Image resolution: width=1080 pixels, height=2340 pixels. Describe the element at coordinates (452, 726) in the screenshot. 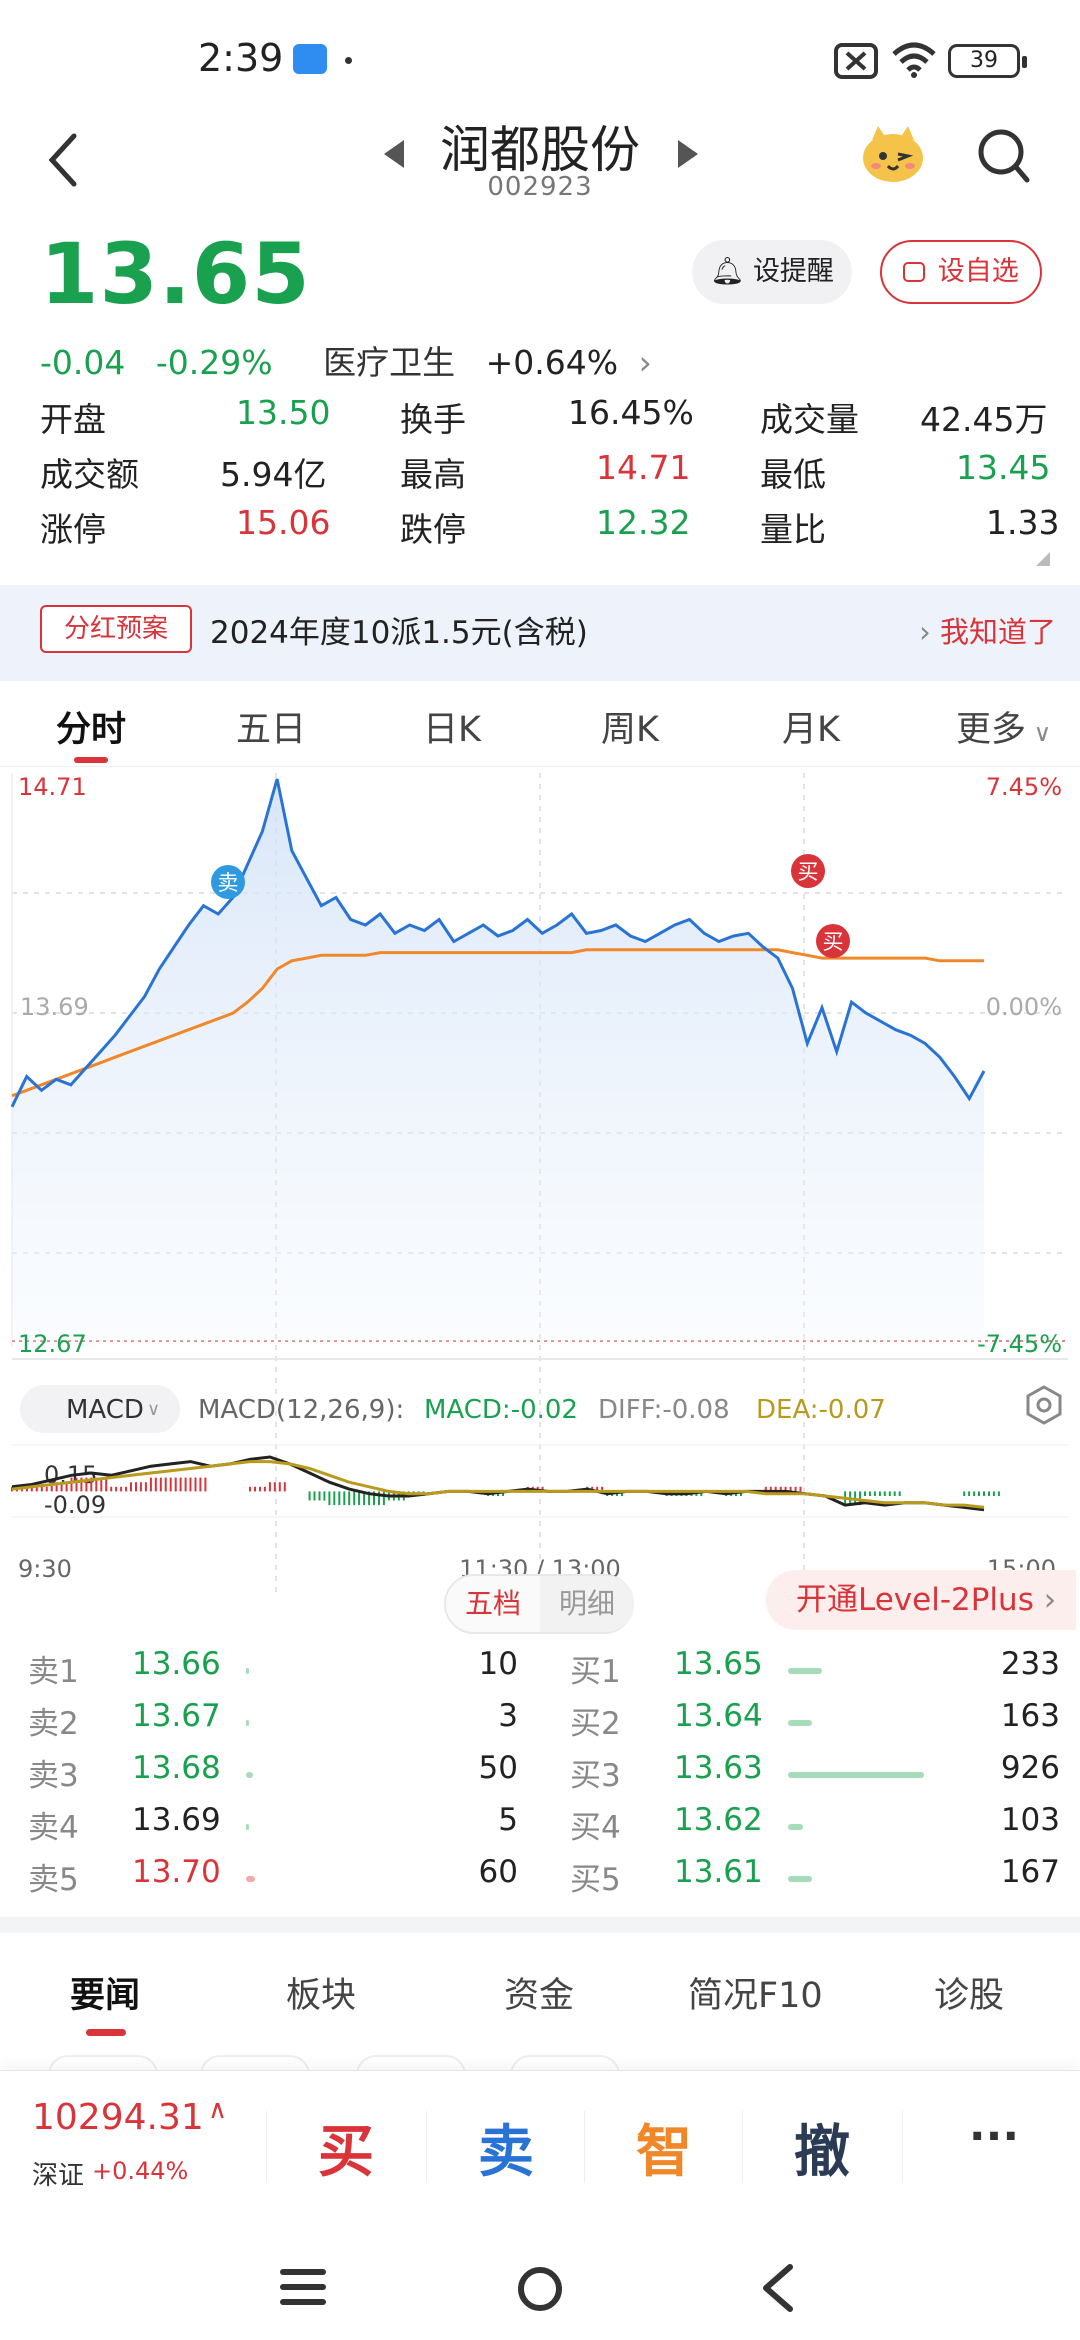

I see `tab-daily-k: 日K` at that location.